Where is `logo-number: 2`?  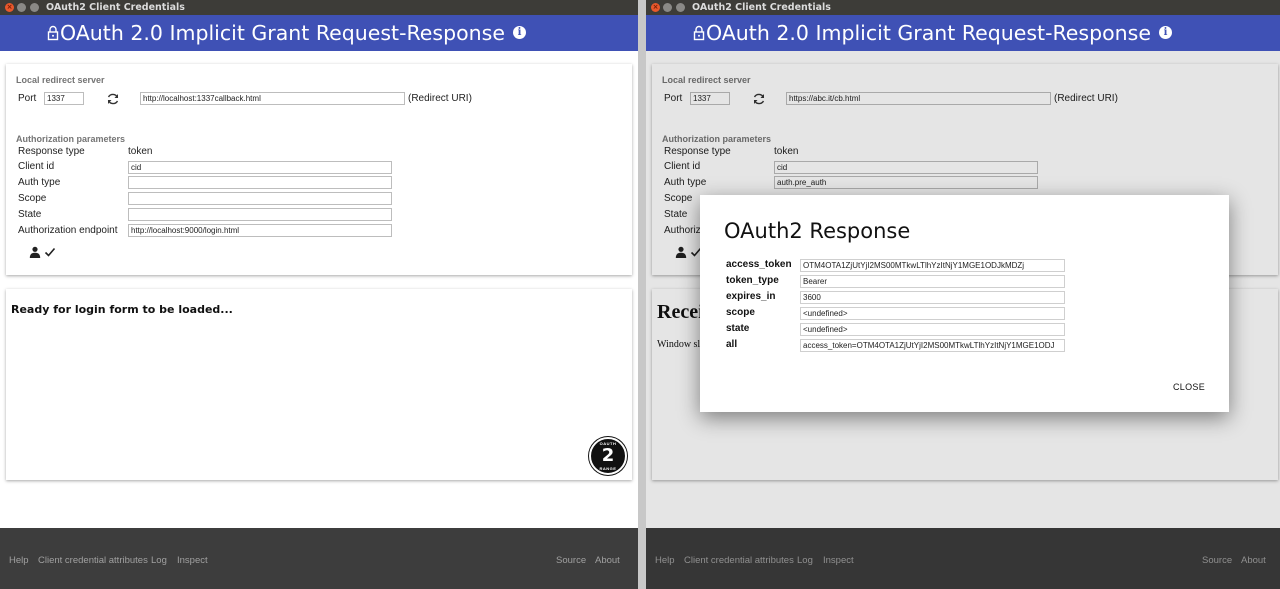
logo-number: 2 is located at coordinates (608, 455).